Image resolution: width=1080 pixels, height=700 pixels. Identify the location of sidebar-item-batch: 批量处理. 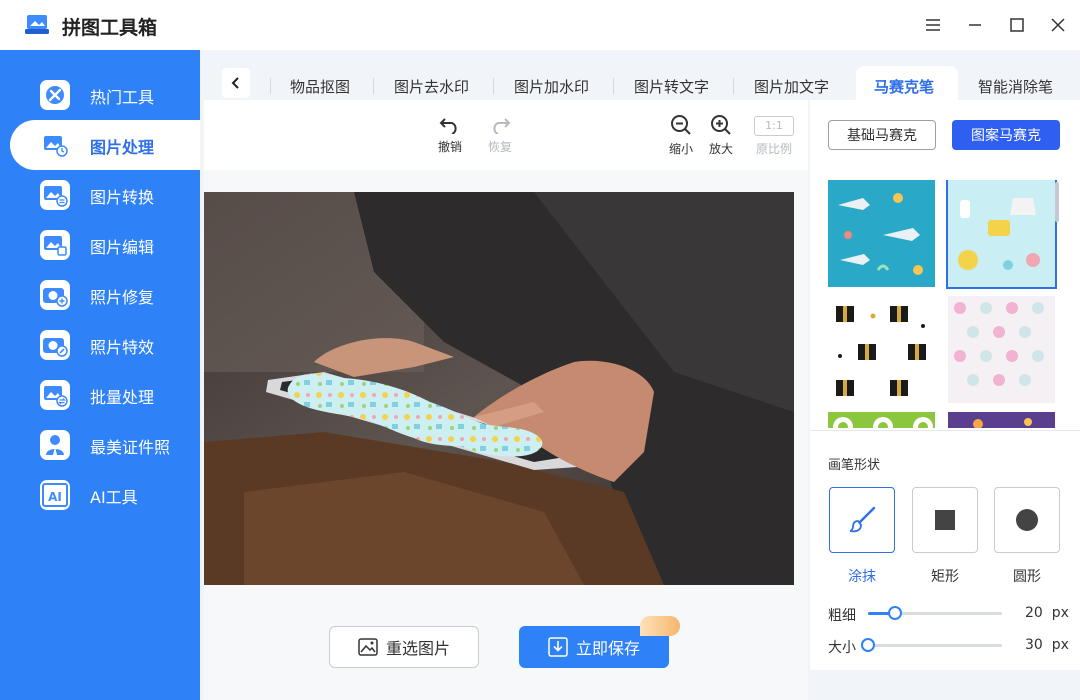
(100, 395).